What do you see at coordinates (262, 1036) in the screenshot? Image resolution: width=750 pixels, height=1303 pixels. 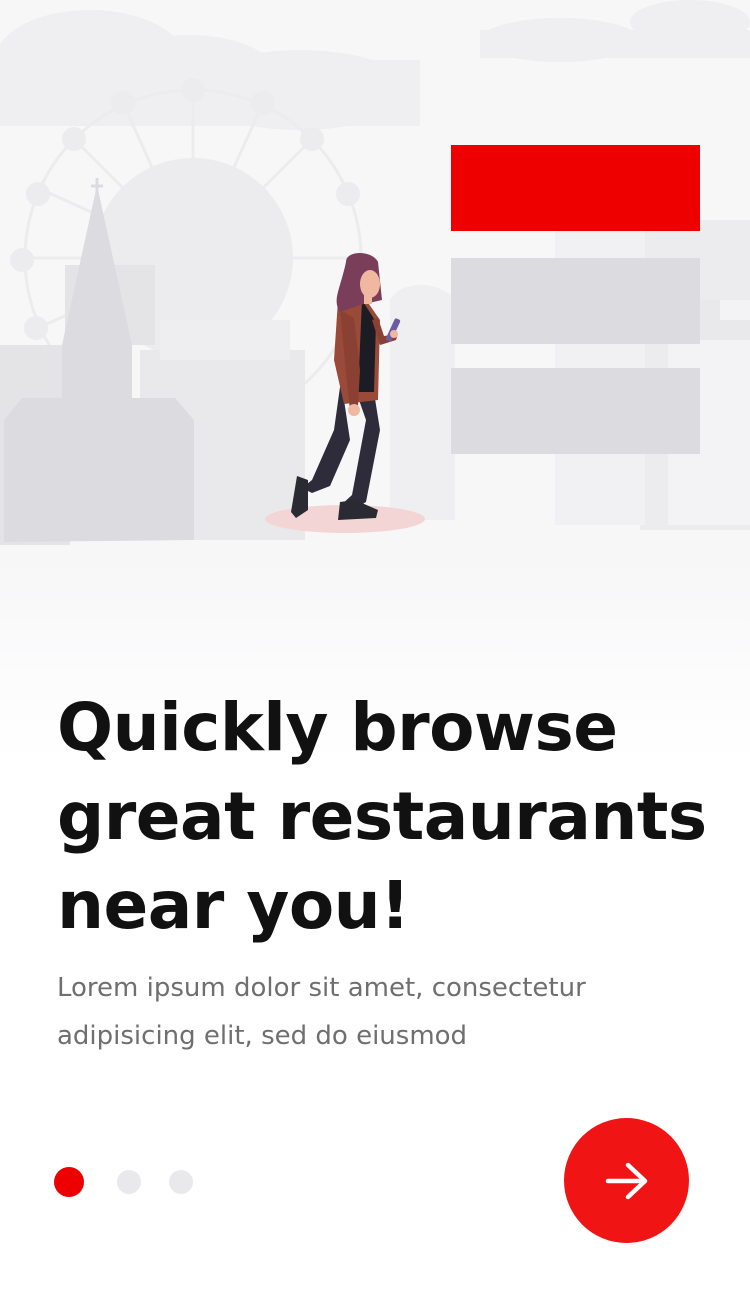 I see `subtitle-line-2: adipisicing elit, sed do eiusmod` at bounding box center [262, 1036].